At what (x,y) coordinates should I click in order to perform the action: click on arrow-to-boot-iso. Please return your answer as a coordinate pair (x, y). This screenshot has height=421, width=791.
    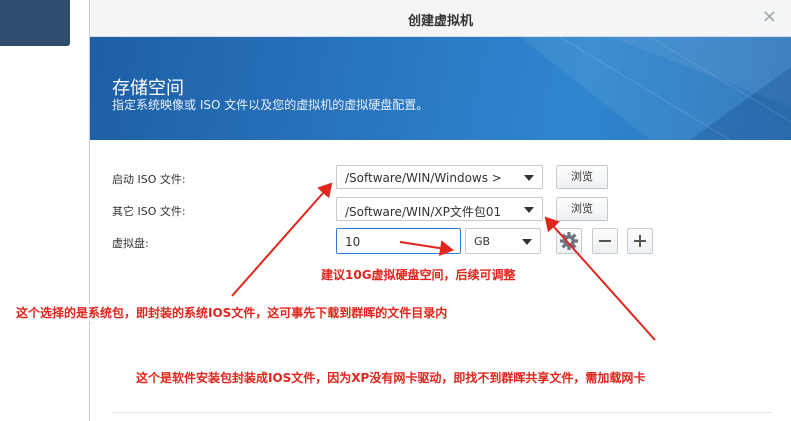
    Looking at the image, I should click on (282, 239).